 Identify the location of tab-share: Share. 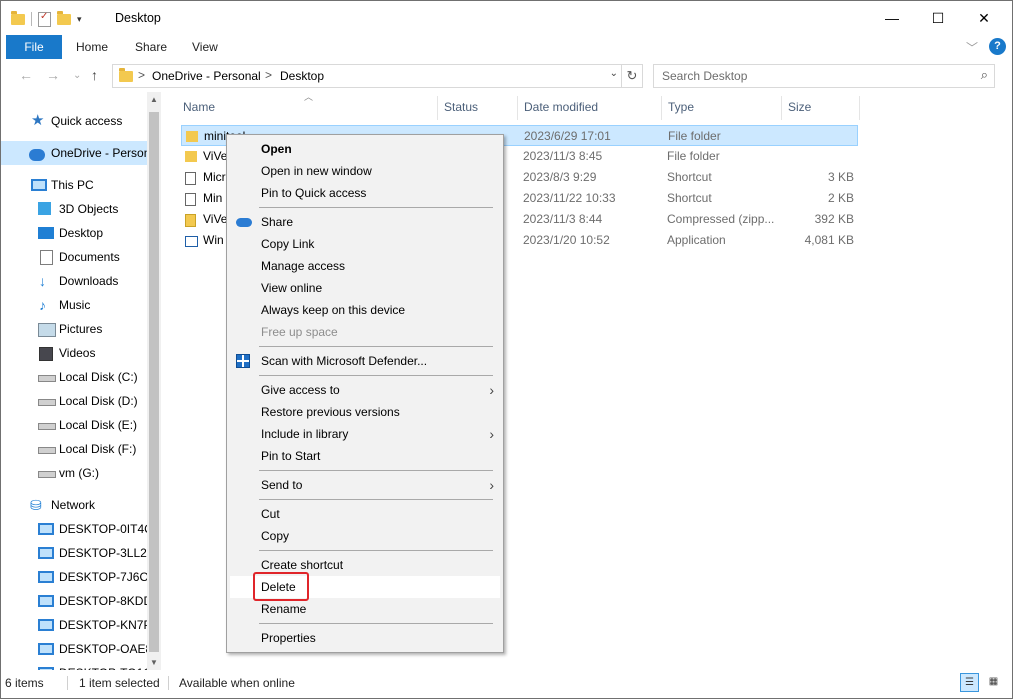
(151, 47).